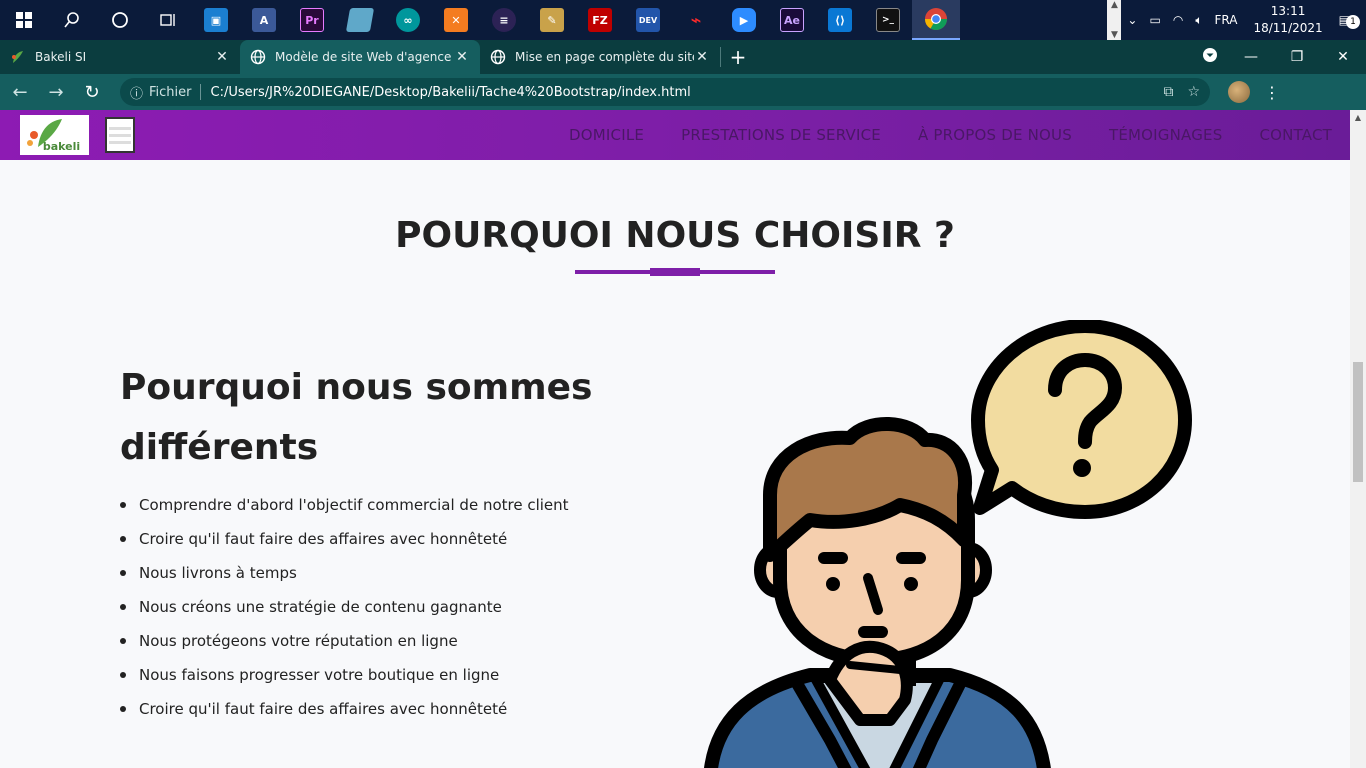 The height and width of the screenshot is (768, 1366). What do you see at coordinates (888, 20) in the screenshot?
I see `taskbar-terminal: >_` at bounding box center [888, 20].